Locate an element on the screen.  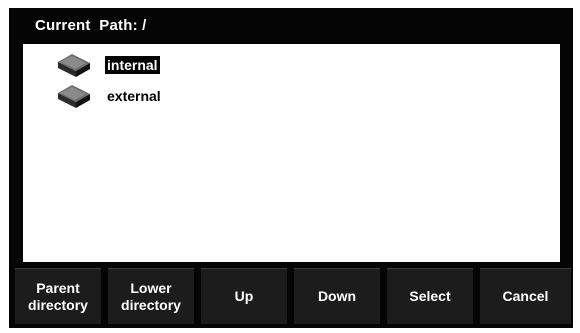
file-item-label: external is located at coordinates (134, 96).